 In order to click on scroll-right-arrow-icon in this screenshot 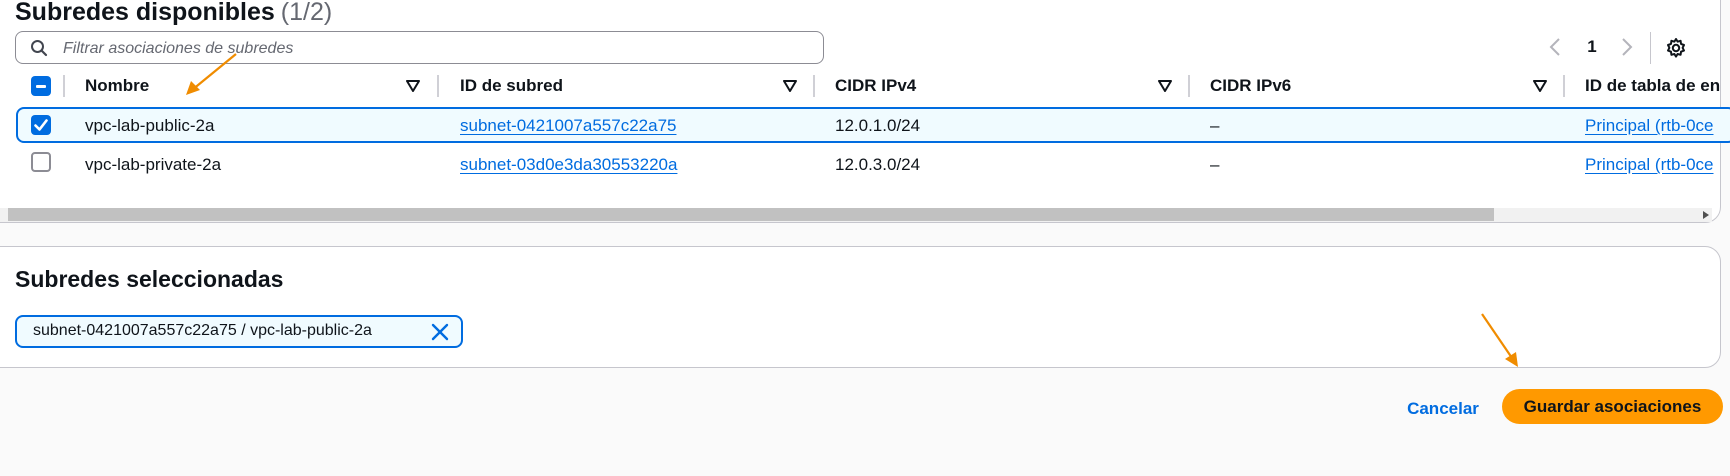, I will do `click(1706, 215)`.